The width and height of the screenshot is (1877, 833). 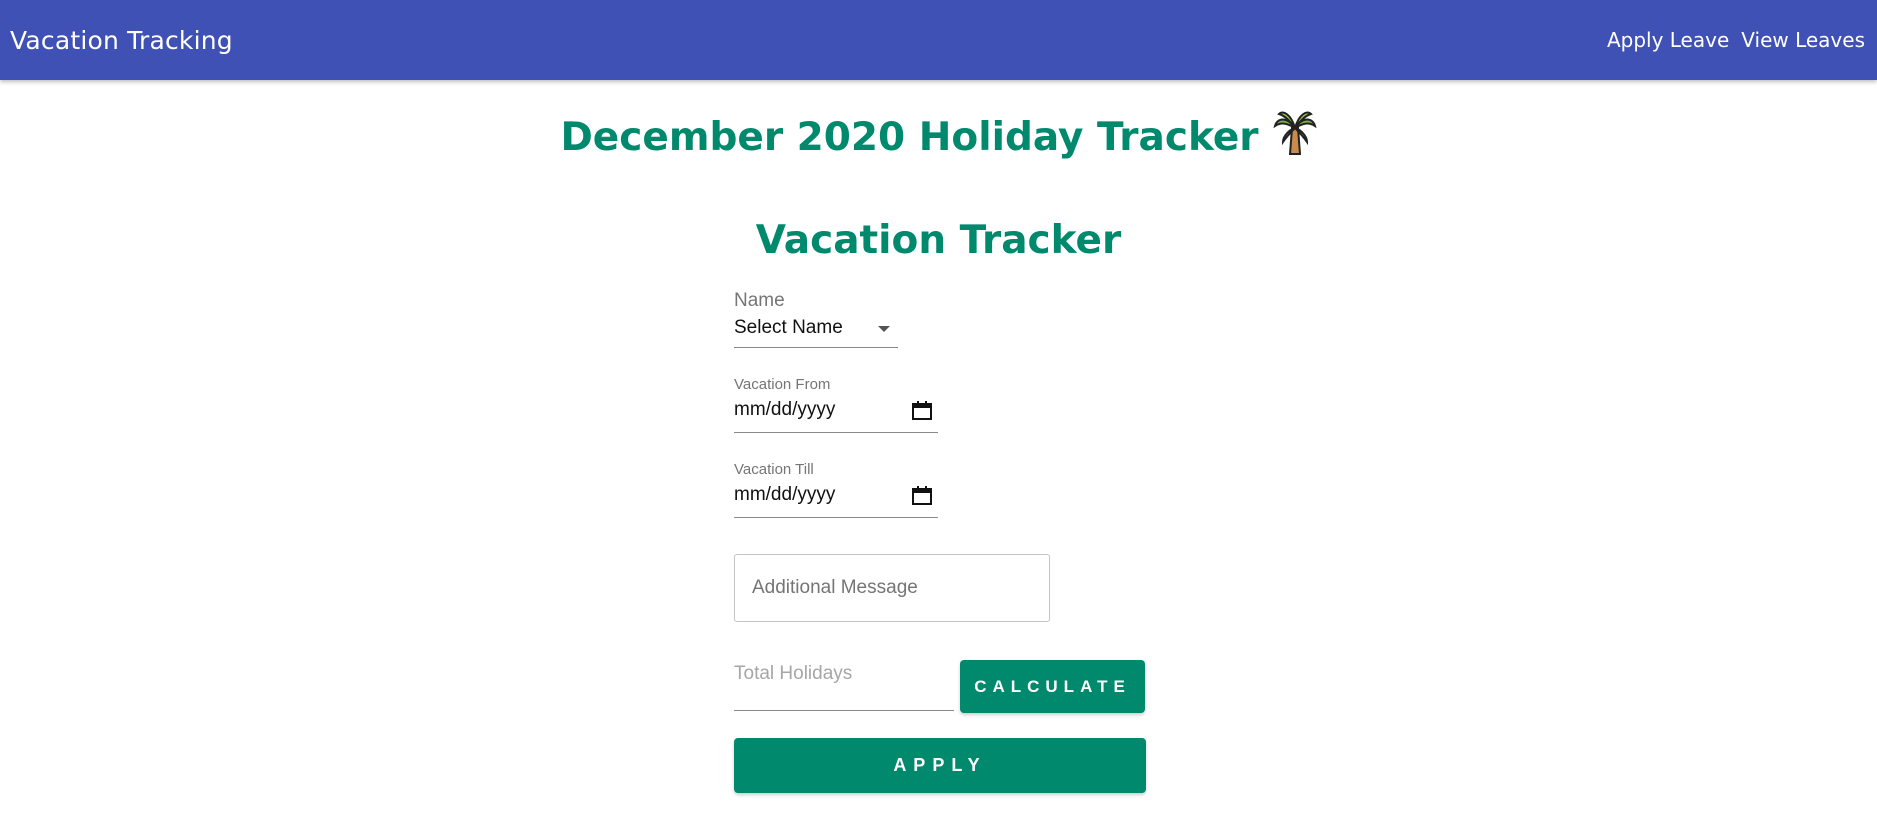 What do you see at coordinates (835, 587) in the screenshot?
I see `additional-message-placeholder: Additional Message` at bounding box center [835, 587].